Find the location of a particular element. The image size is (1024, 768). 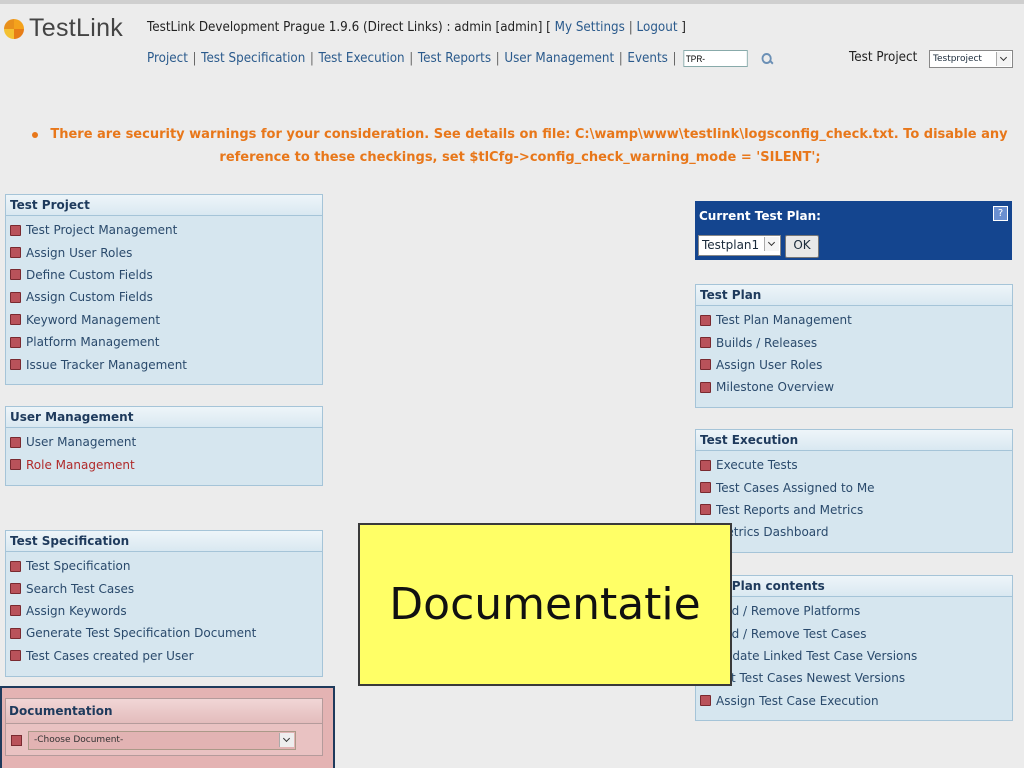

testlink-leaf-icon is located at coordinates (14, 28).